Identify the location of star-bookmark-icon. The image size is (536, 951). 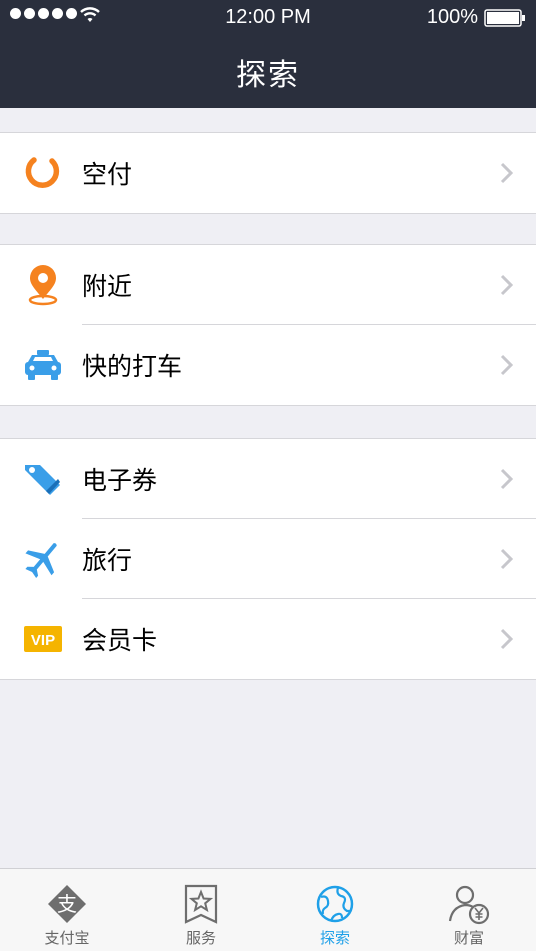
(201, 904).